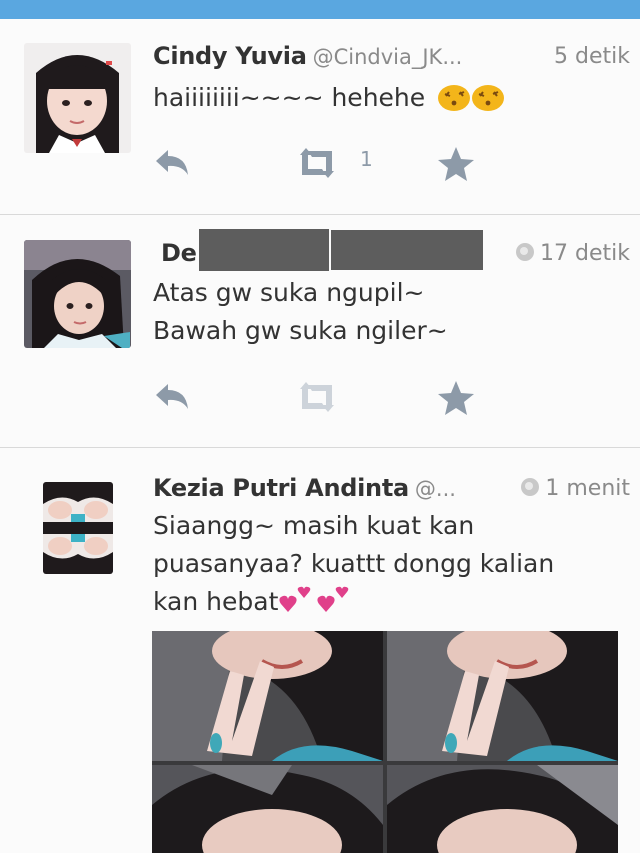 This screenshot has width=640, height=853. Describe the element at coordinates (592, 56) in the screenshot. I see `timestamp: 5 detik` at that location.